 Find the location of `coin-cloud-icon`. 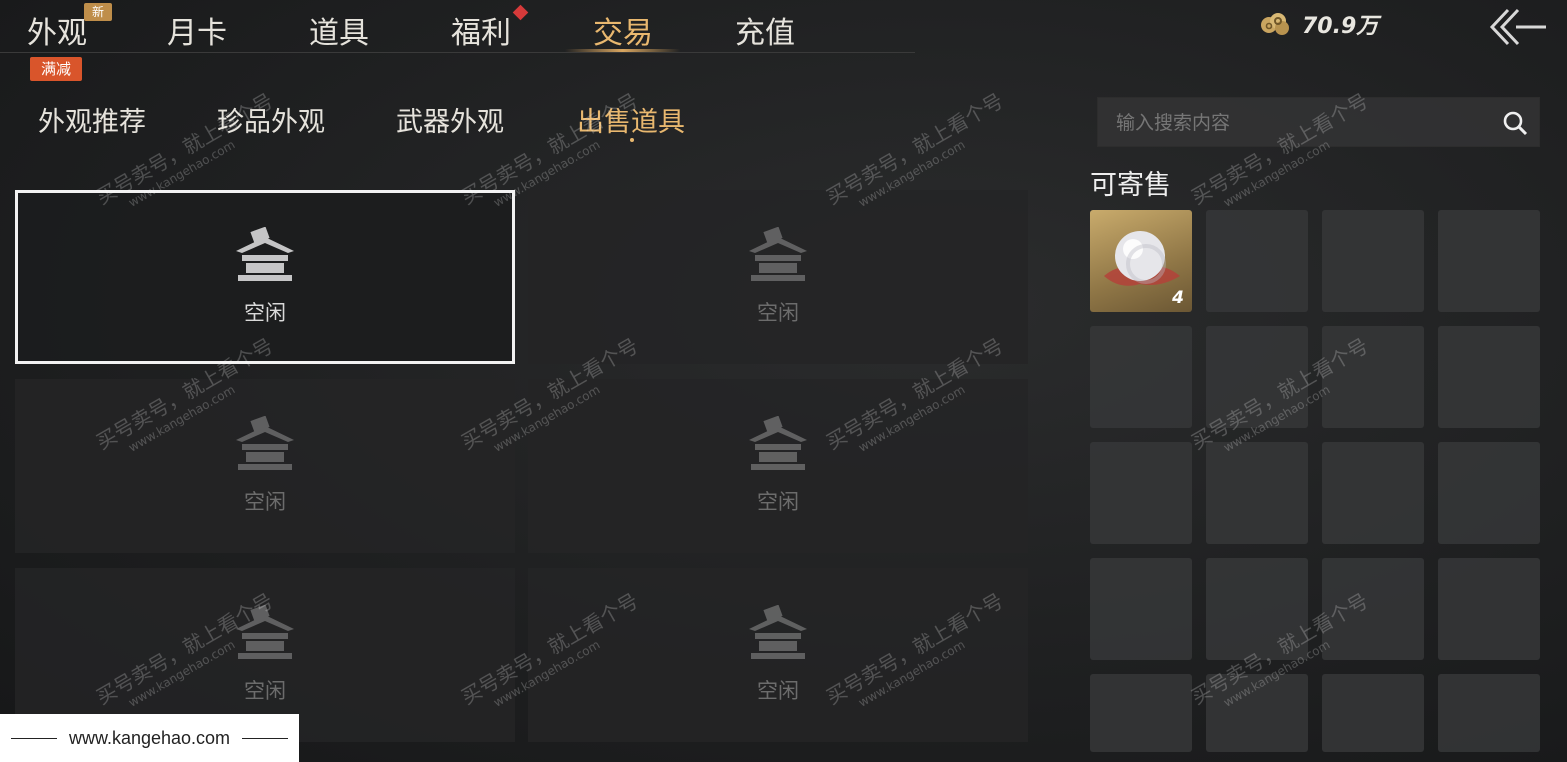

coin-cloud-icon is located at coordinates (1275, 24).